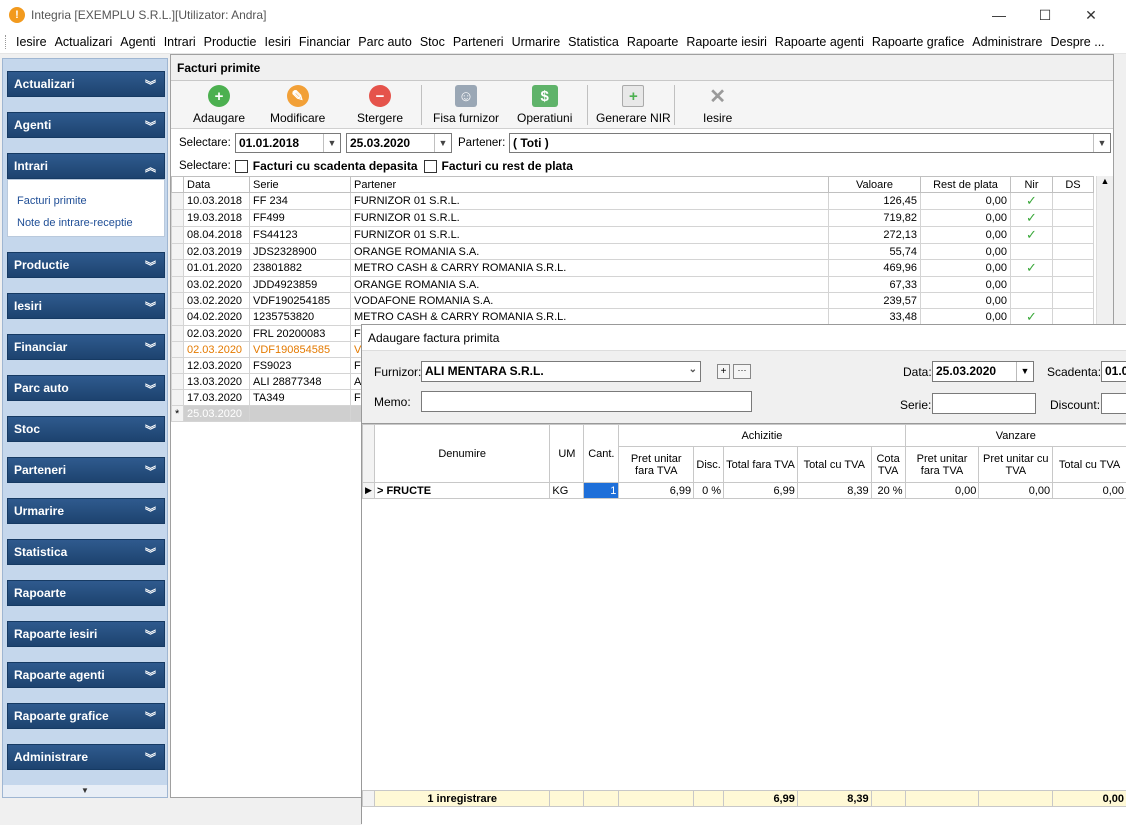  I want to click on col-header-partner: Partener, so click(590, 185).